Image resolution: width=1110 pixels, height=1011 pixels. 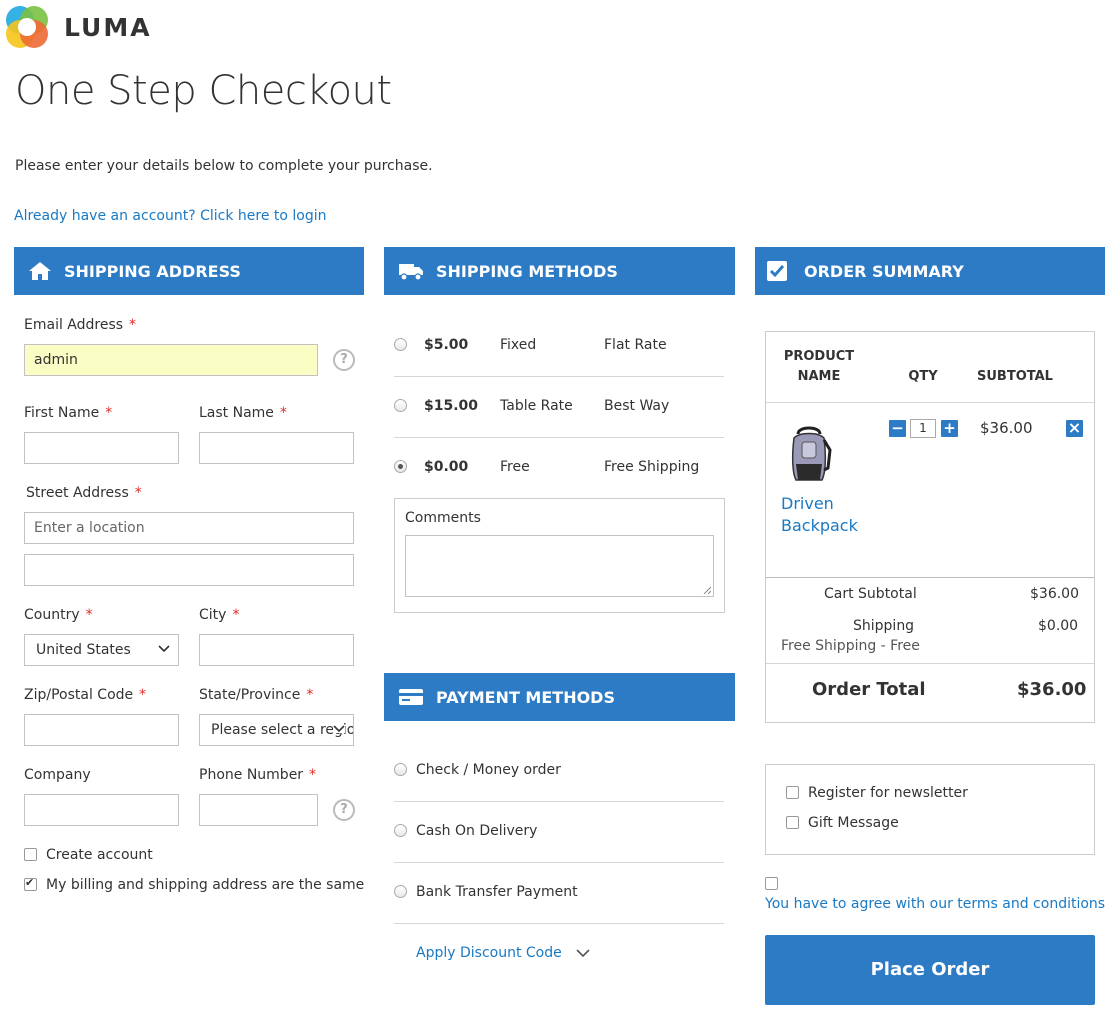 I want to click on apply-discount-toggle: Apply Discount Code, so click(x=503, y=953).